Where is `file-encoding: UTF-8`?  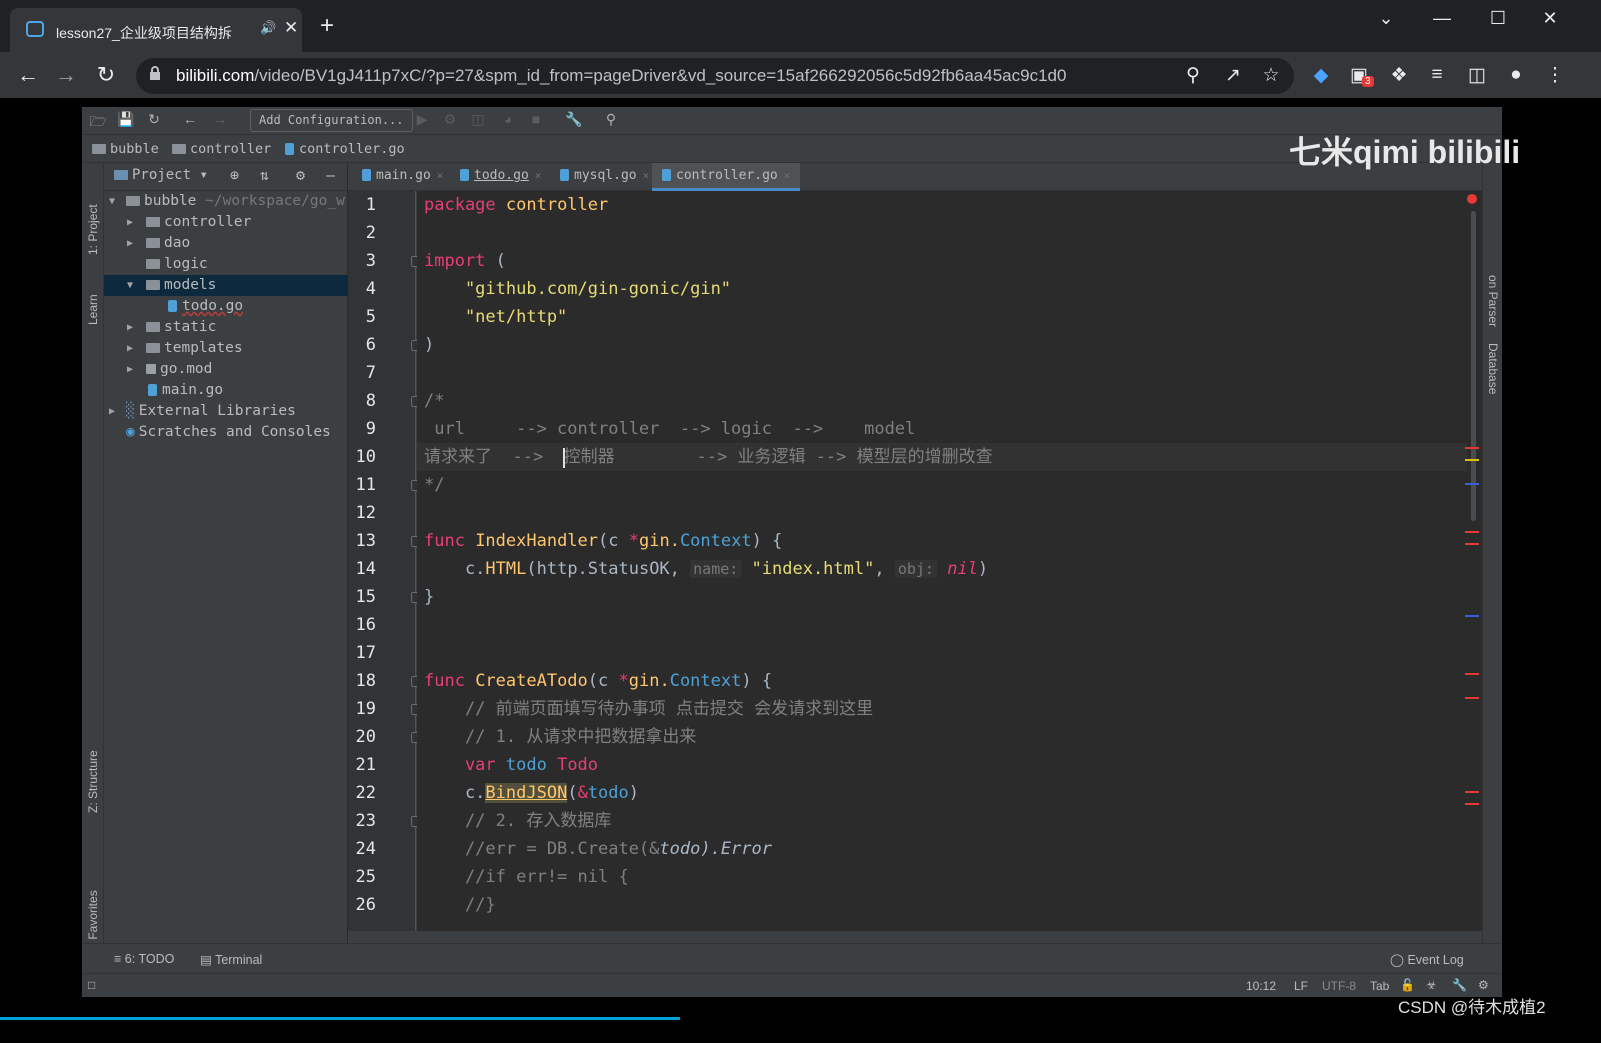
file-encoding: UTF-8 is located at coordinates (1339, 986).